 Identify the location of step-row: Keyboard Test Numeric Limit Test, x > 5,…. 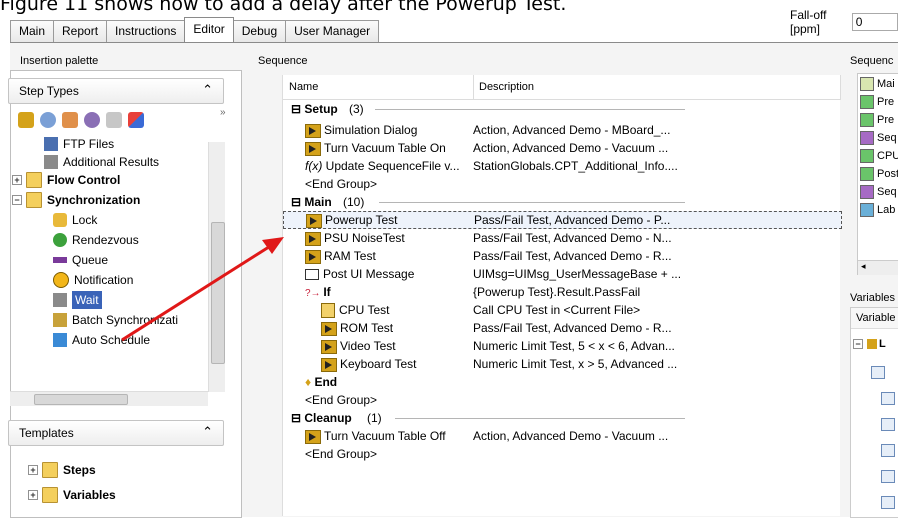
(561, 364).